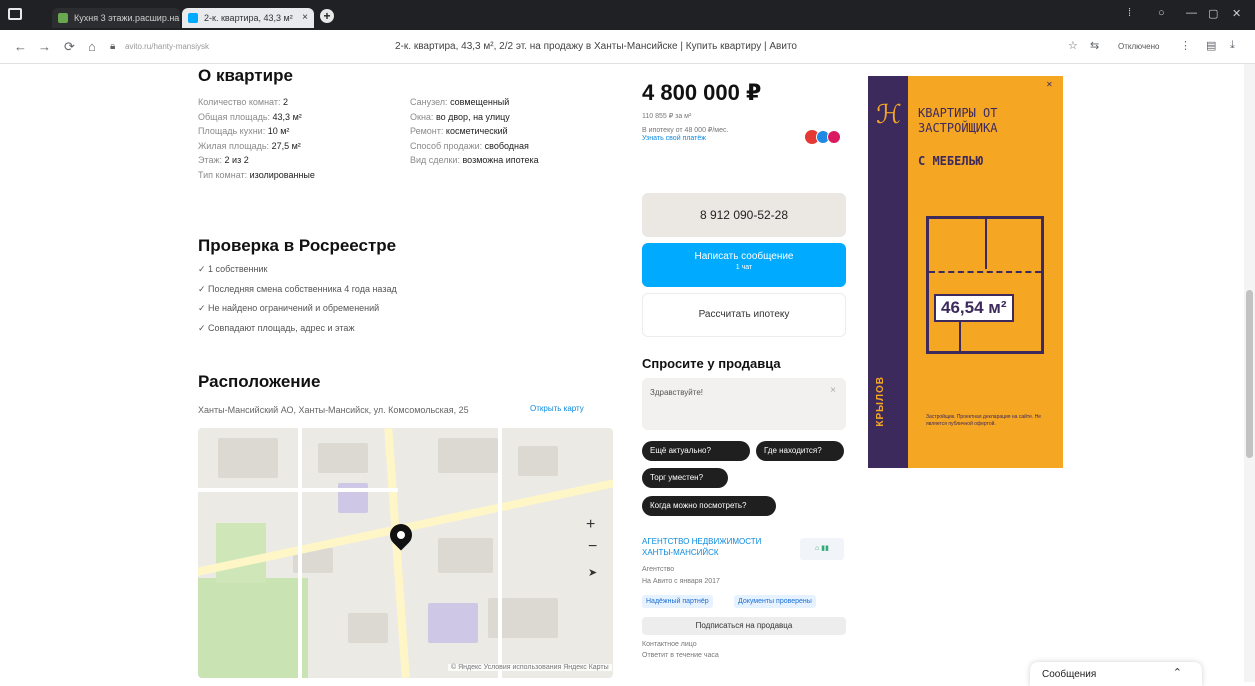 This screenshot has width=1255, height=686. Describe the element at coordinates (822, 549) in the screenshot. I see `seller-logo-icon: ⌂ ▮▮` at that location.